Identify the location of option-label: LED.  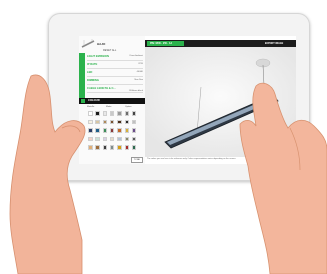
(90, 72).